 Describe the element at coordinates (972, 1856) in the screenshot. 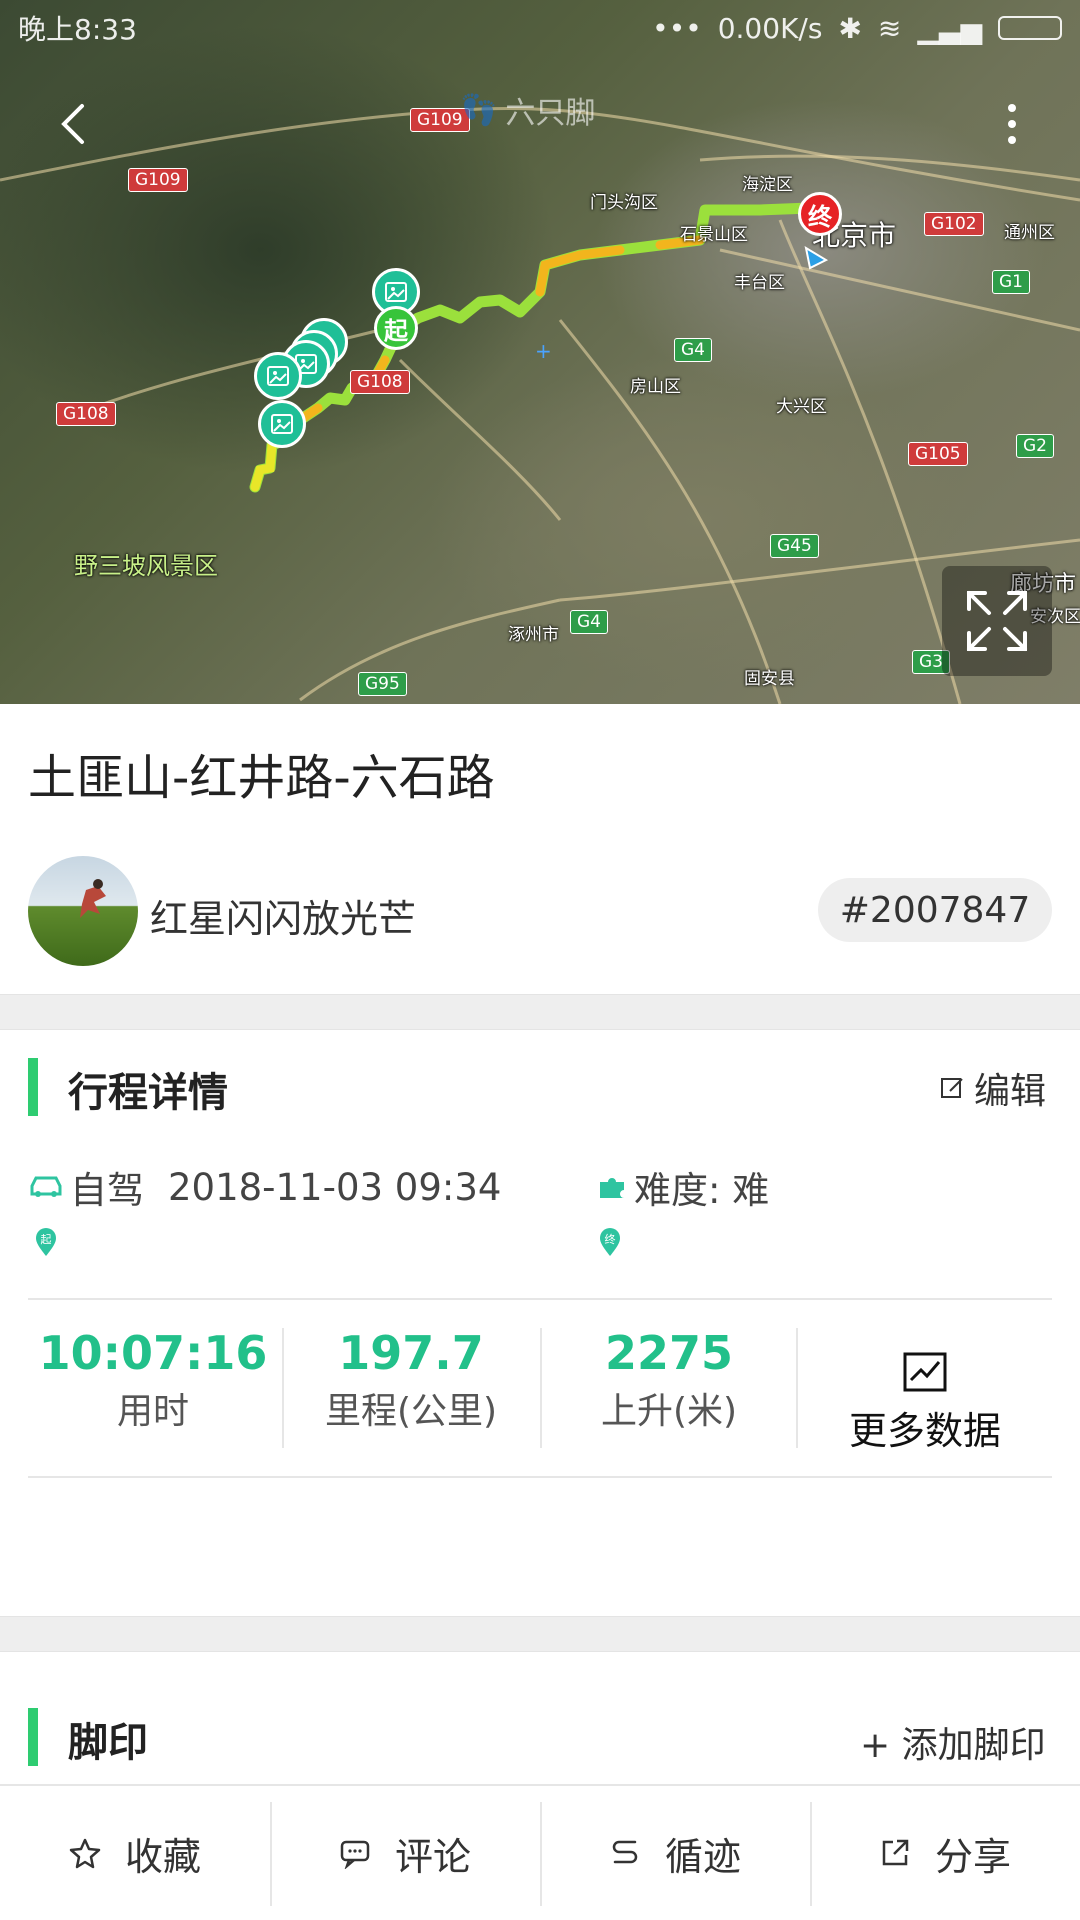

I see `share-label: 分享` at that location.